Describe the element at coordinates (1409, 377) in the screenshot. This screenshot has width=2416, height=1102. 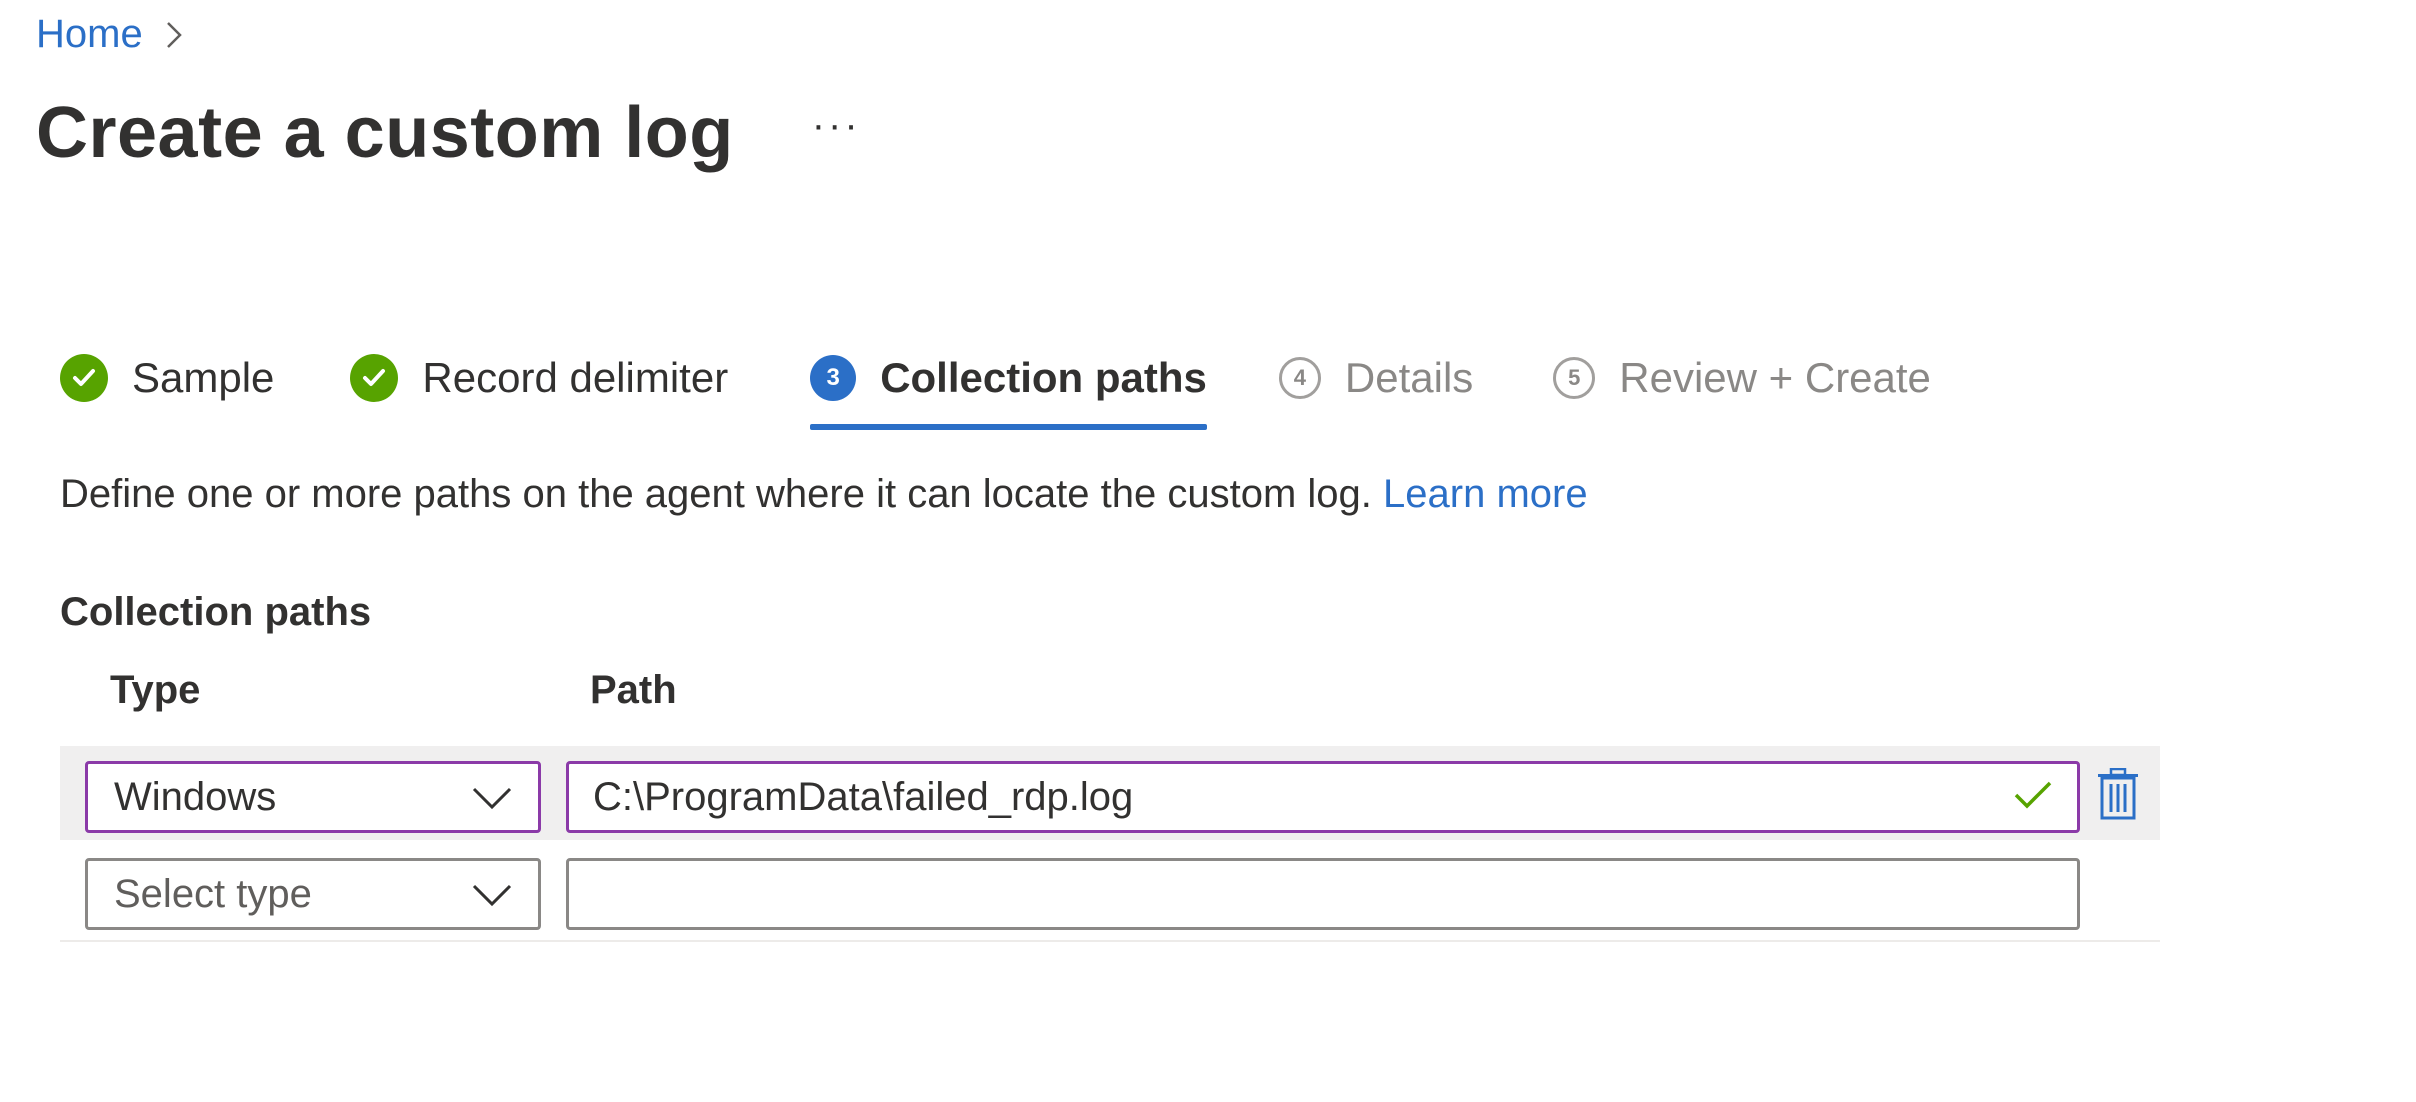
I see `step-label: Details` at that location.